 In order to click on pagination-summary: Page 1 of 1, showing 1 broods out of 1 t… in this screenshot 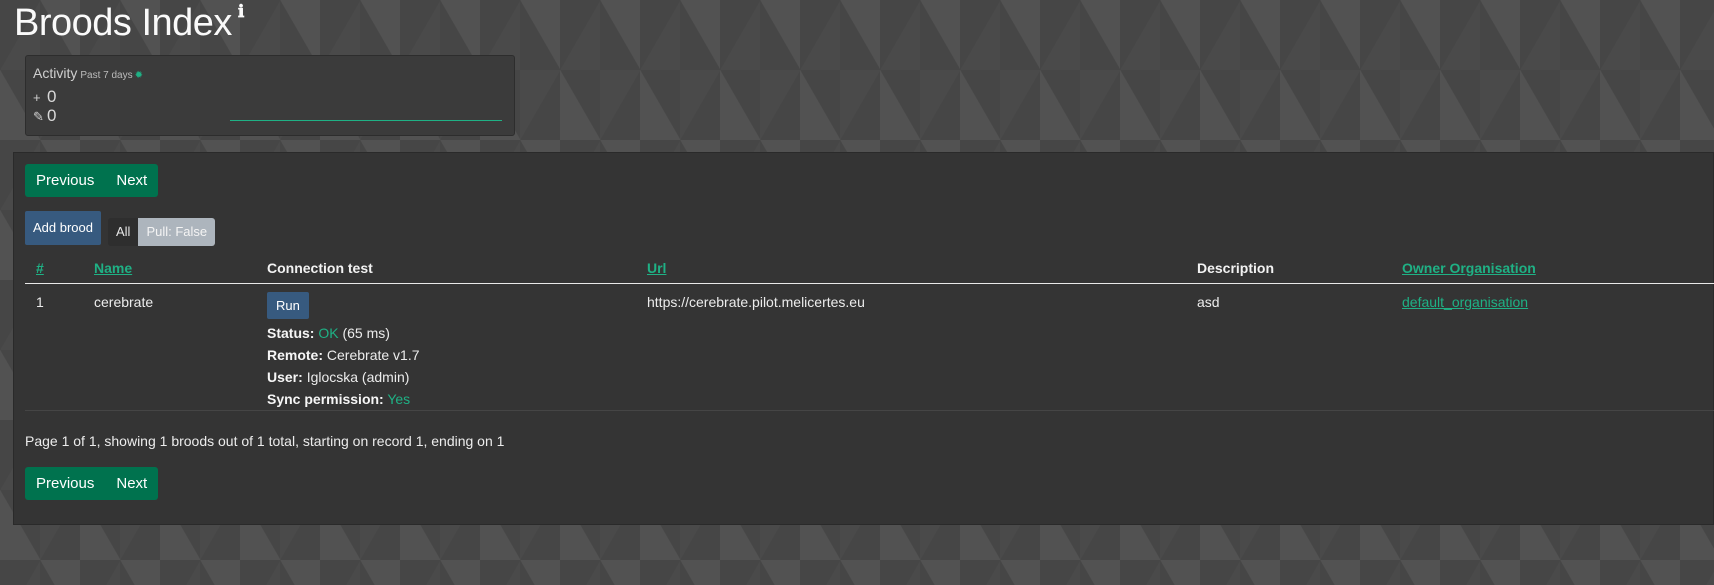, I will do `click(265, 441)`.